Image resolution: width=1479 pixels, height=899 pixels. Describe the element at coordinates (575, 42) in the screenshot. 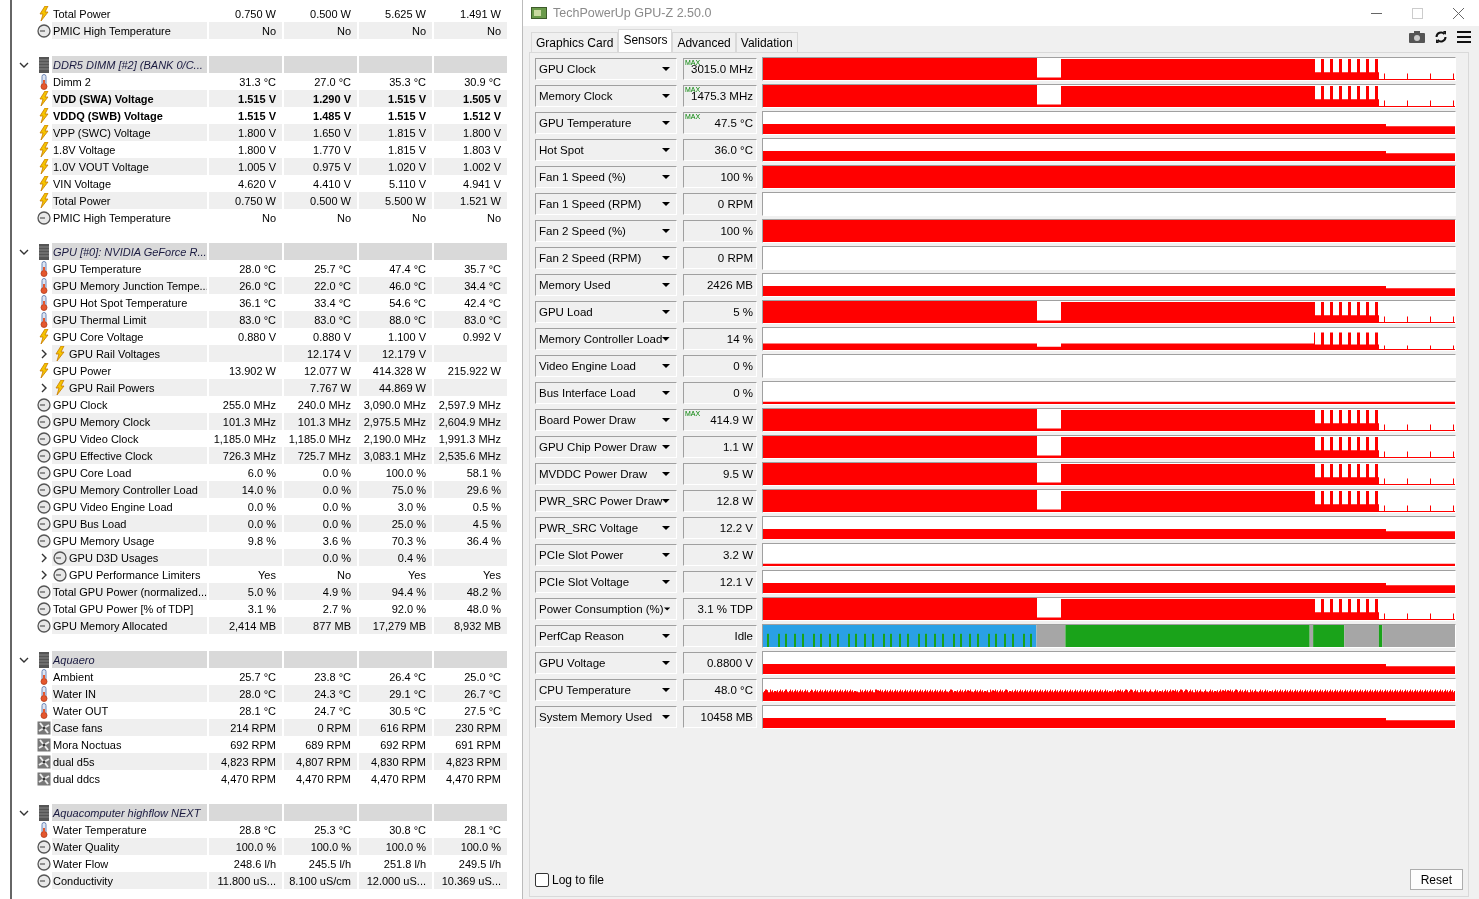

I see `tab: Graphics Card` at that location.